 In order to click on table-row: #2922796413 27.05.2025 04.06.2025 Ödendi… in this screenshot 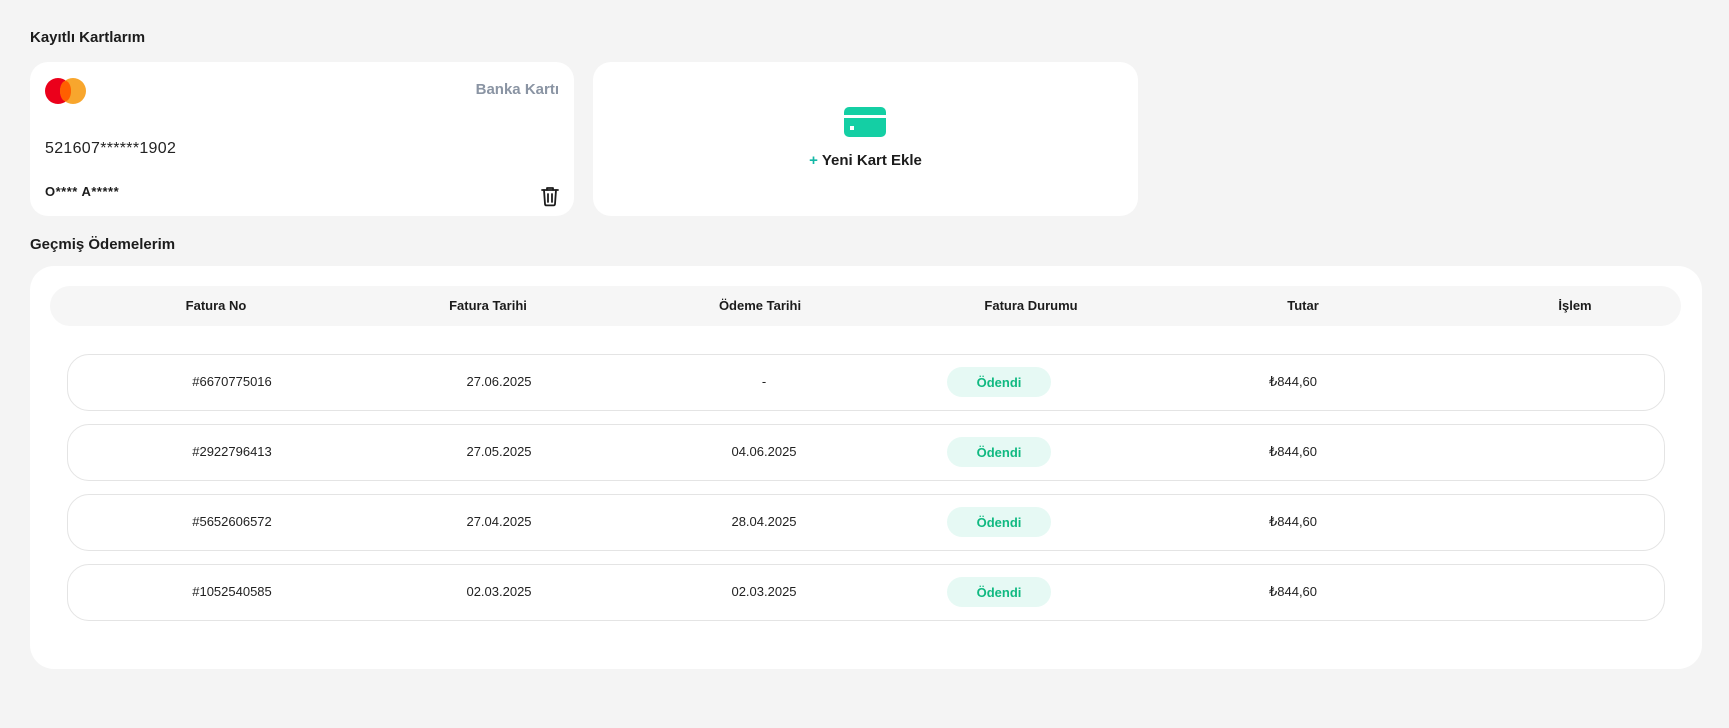, I will do `click(866, 452)`.